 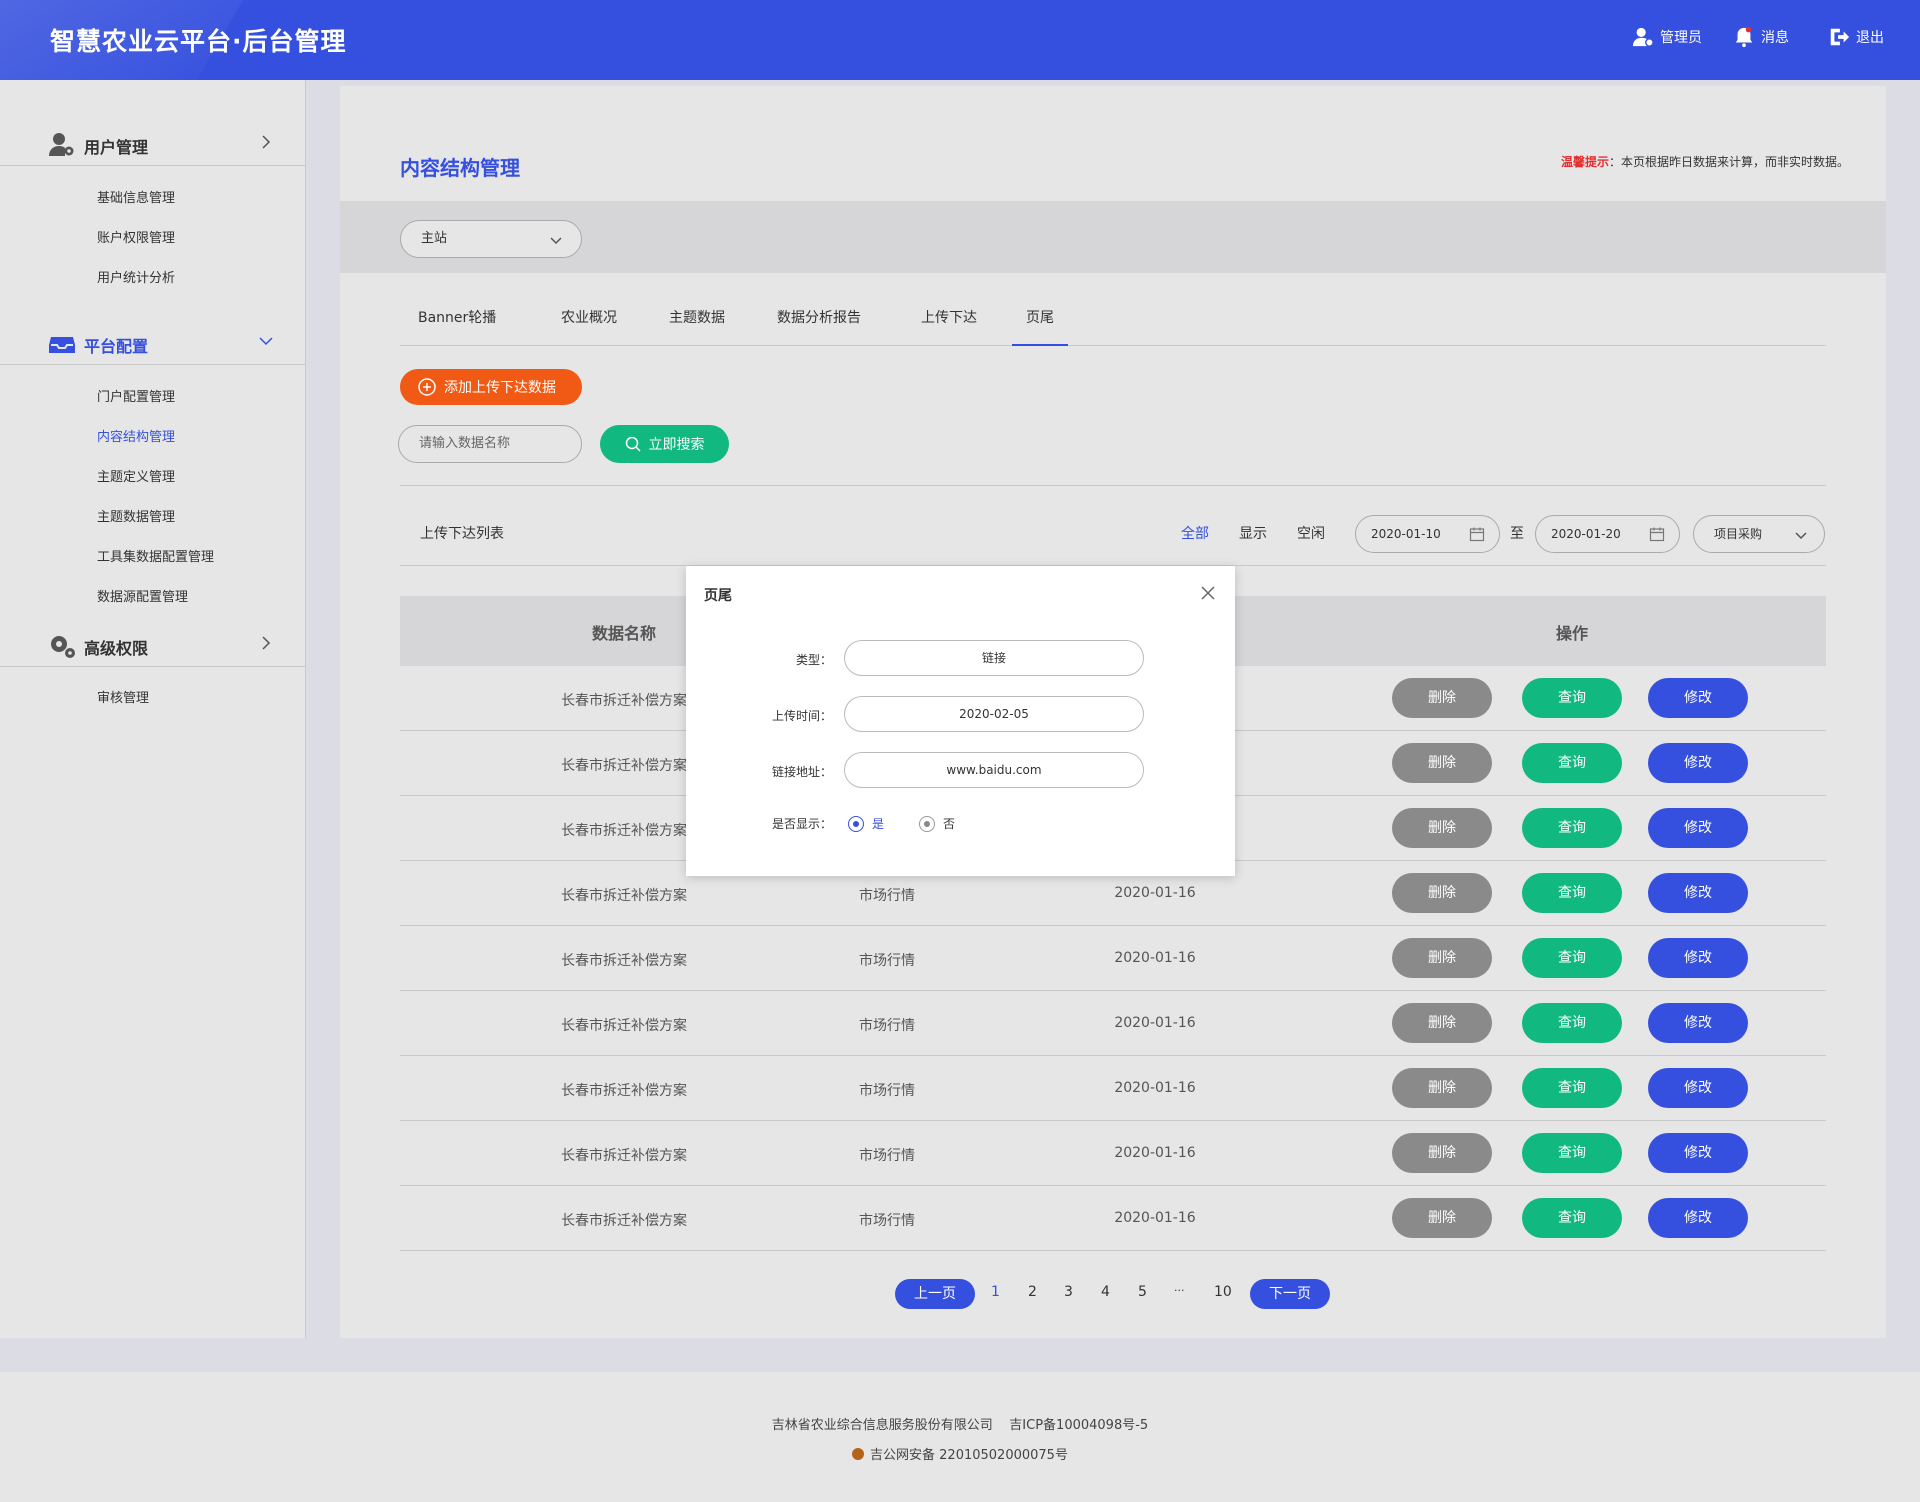 What do you see at coordinates (136, 276) in the screenshot?
I see `sidebar-item-user-stats: 用户统计分析` at bounding box center [136, 276].